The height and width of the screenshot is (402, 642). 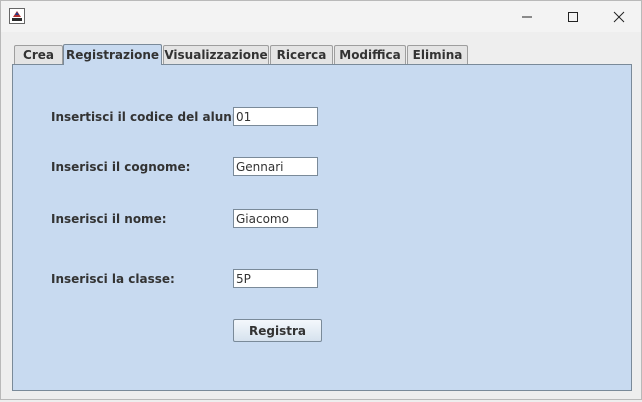 I want to click on close-button, so click(x=619, y=16).